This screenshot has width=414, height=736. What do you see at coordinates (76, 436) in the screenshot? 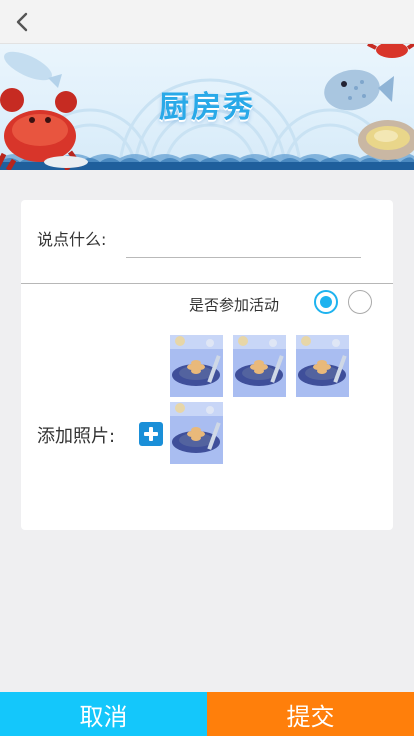
I see `add-photo-label: 添加照片:` at bounding box center [76, 436].